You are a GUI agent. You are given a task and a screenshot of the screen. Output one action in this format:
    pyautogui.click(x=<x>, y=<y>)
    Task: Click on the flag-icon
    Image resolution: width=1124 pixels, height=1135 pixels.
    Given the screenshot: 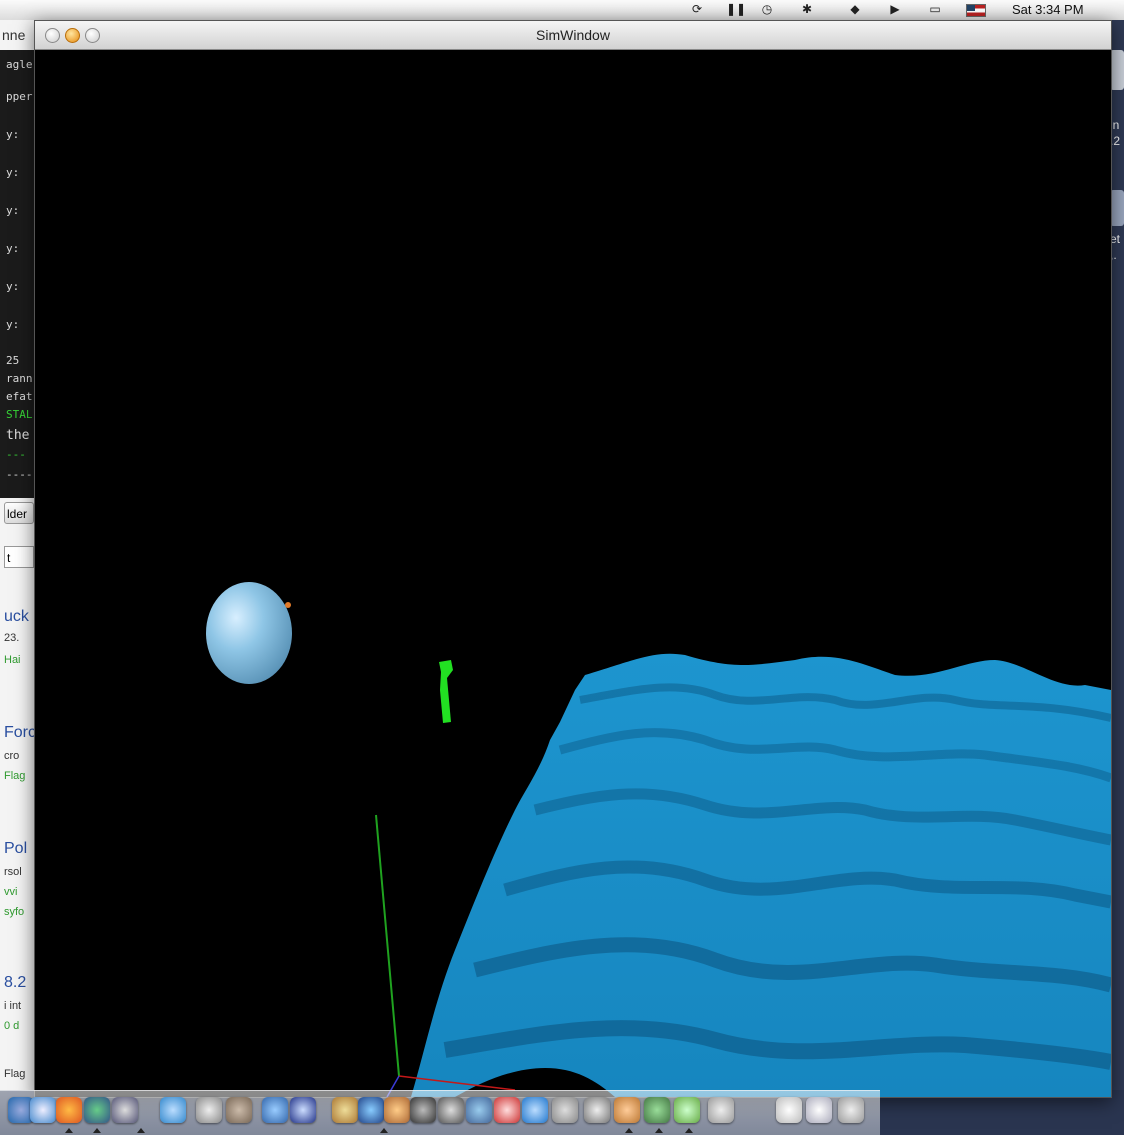 What is the action you would take?
    pyautogui.click(x=976, y=10)
    